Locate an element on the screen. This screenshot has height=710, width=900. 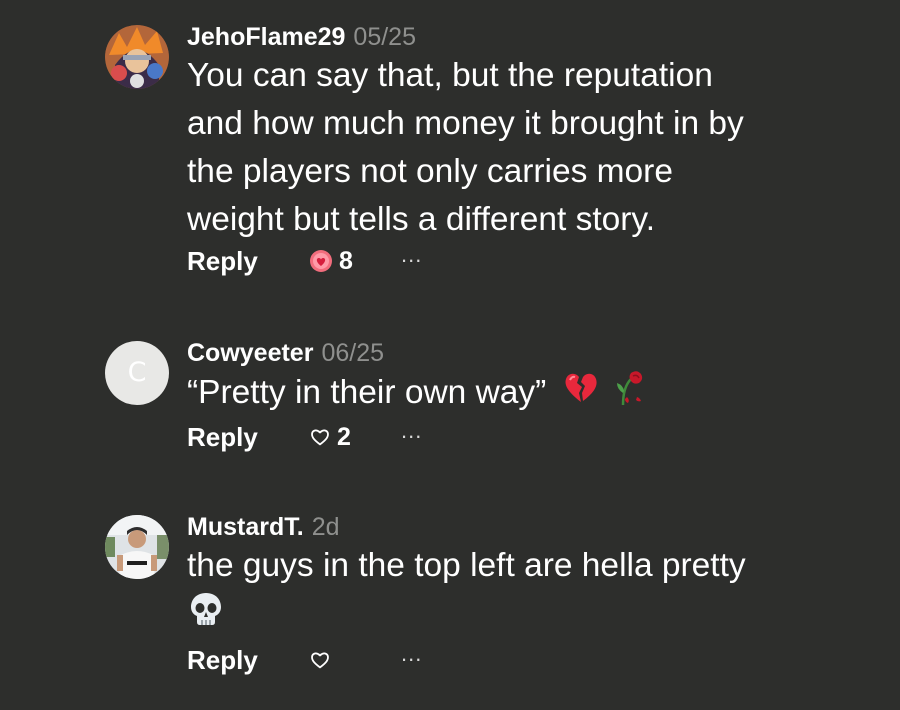
username: Cowyeeter is located at coordinates (250, 353).